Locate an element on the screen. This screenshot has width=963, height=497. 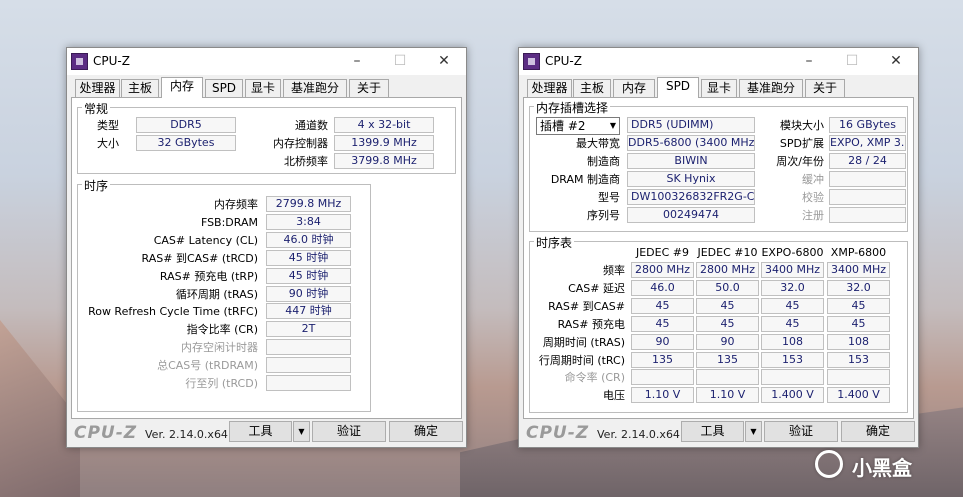
timing-table-cell: 3400 MHz is located at coordinates (792, 270).